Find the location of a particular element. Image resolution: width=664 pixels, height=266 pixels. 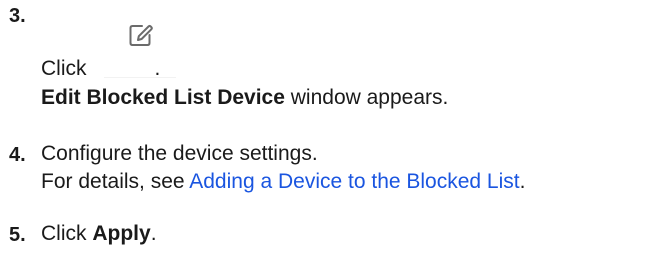

step-number: 4. is located at coordinates (17, 155).